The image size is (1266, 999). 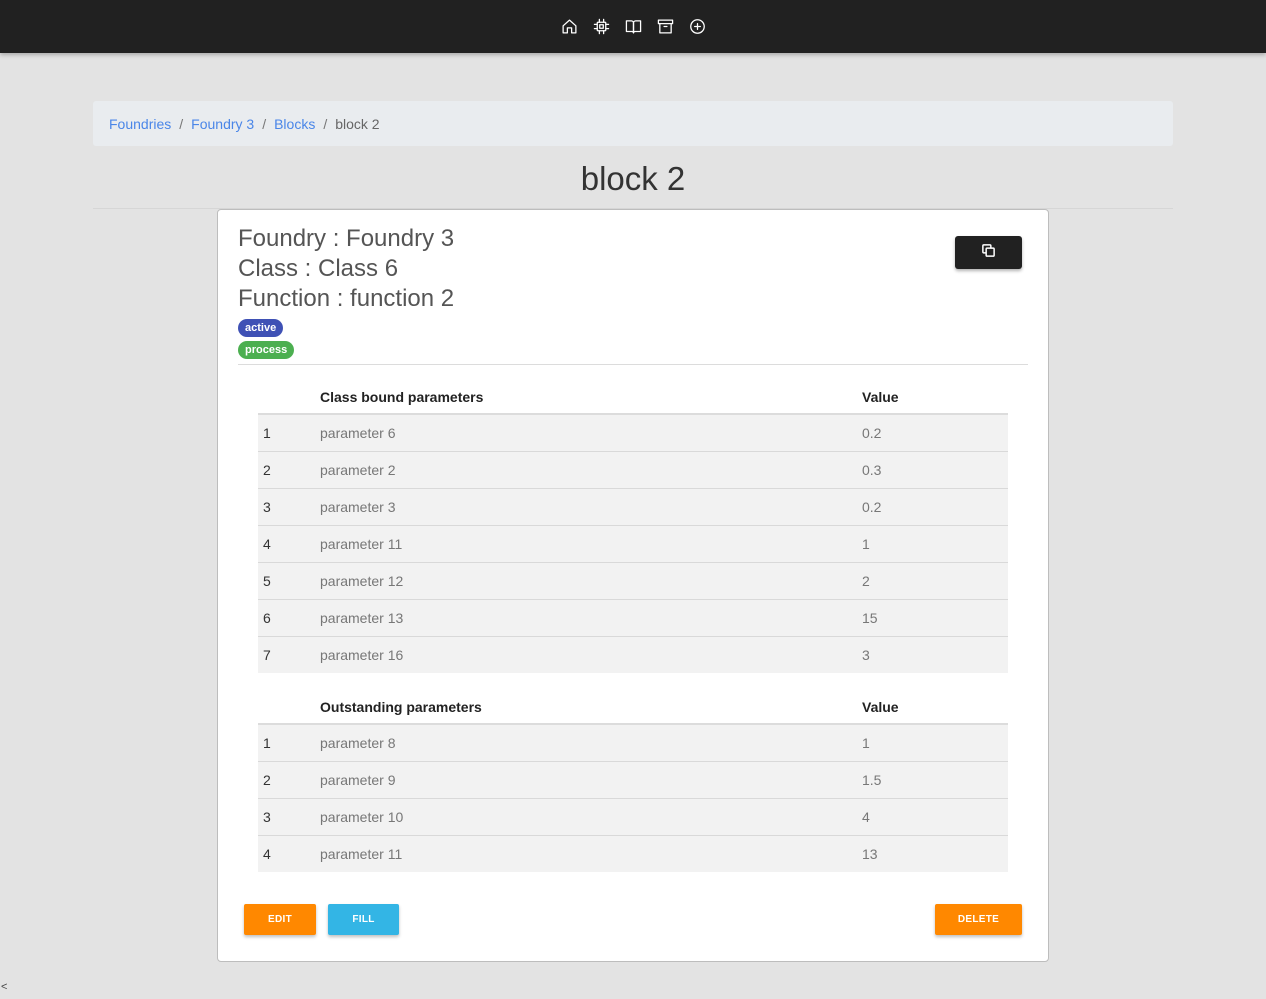 I want to click on collapse-toggle: <, so click(x=4, y=987).